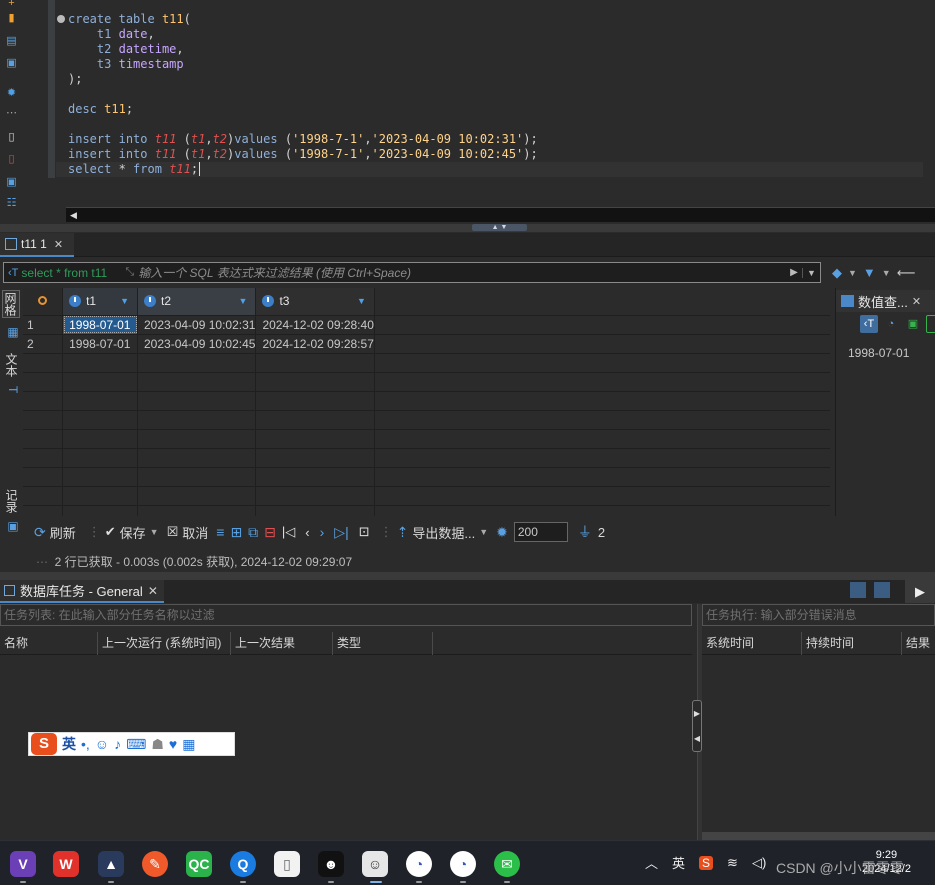 This screenshot has height=885, width=935. Describe the element at coordinates (331, 864) in the screenshot. I see `qq-icon: ☻` at that location.